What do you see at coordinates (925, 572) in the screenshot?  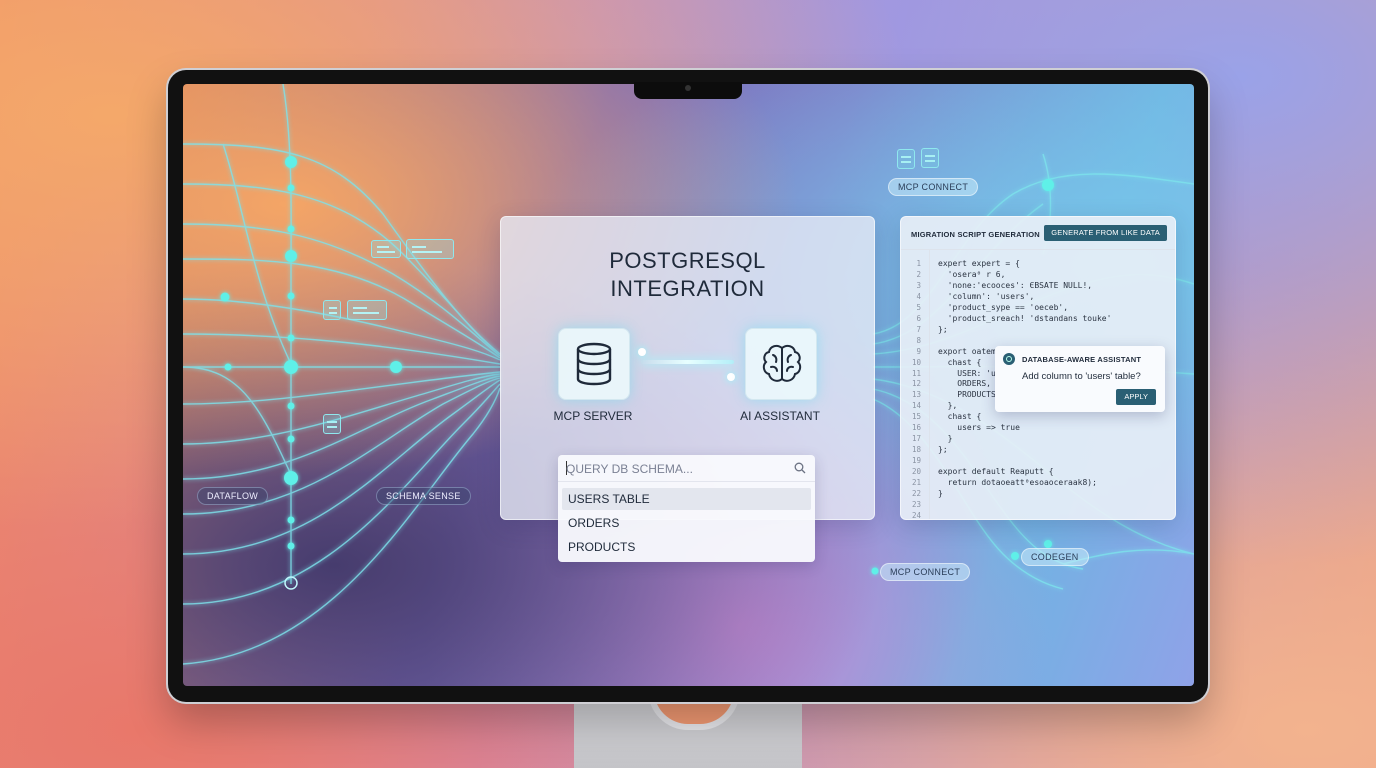 I see `tag-mcp-connect-bottom: MCP CONNECT` at bounding box center [925, 572].